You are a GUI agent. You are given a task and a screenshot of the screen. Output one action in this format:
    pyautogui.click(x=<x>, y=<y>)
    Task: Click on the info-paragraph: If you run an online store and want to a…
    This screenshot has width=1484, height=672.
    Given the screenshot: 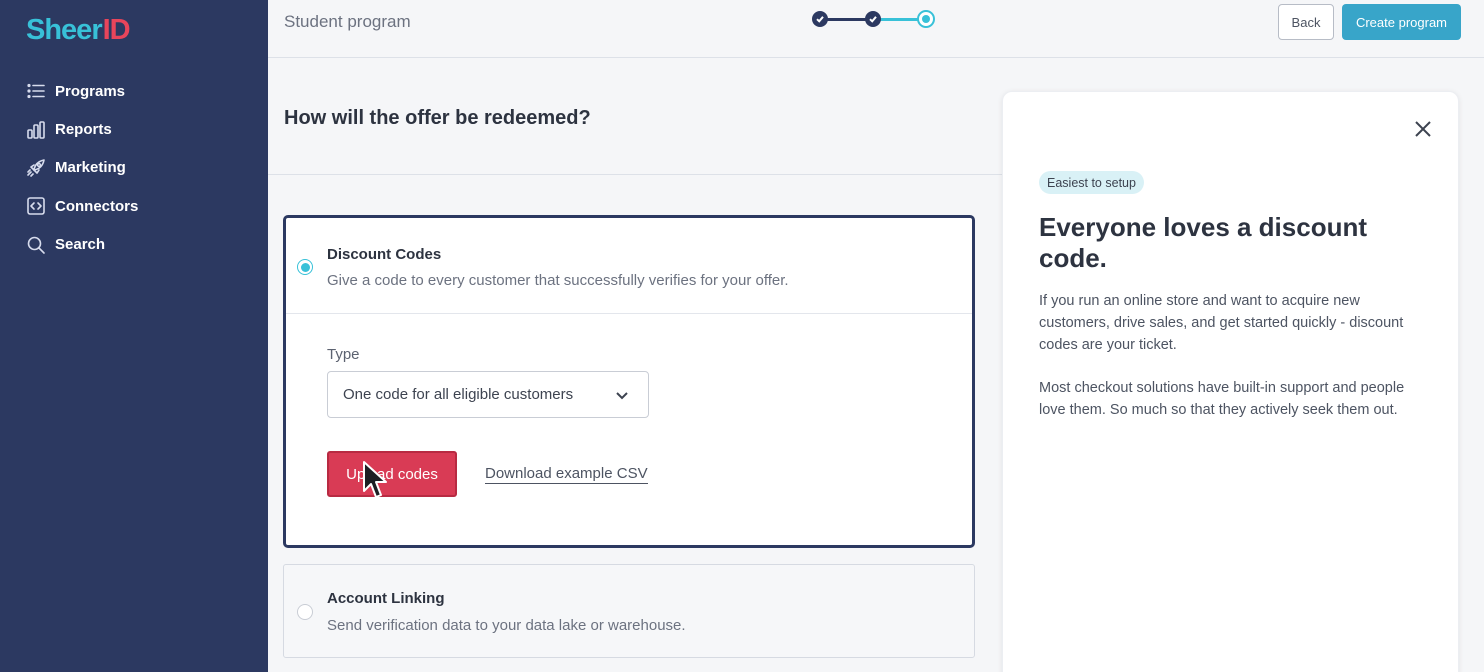 What is the action you would take?
    pyautogui.click(x=1221, y=323)
    